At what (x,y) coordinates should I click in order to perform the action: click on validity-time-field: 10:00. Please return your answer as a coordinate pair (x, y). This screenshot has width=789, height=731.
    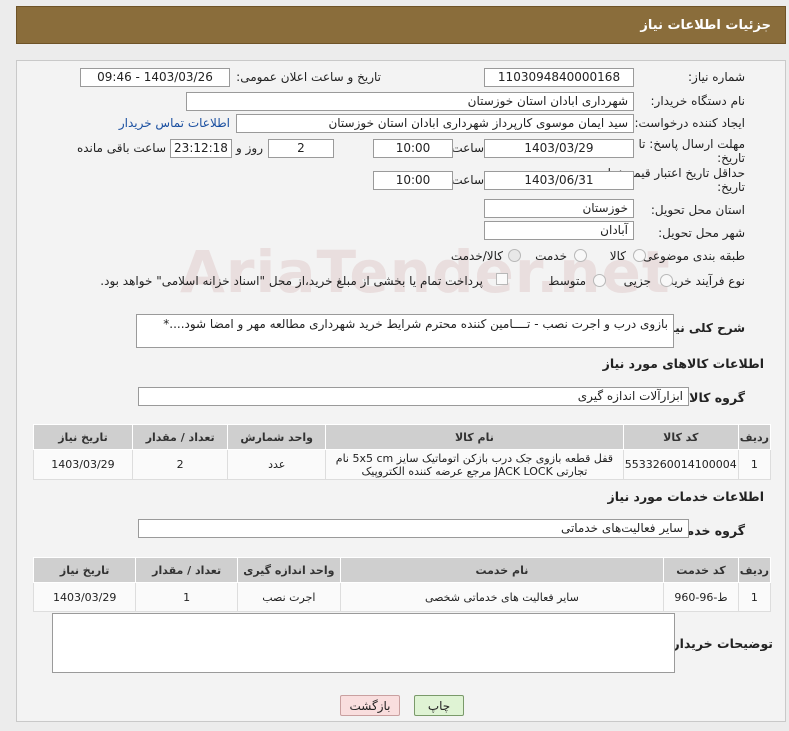
    Looking at the image, I should click on (413, 180).